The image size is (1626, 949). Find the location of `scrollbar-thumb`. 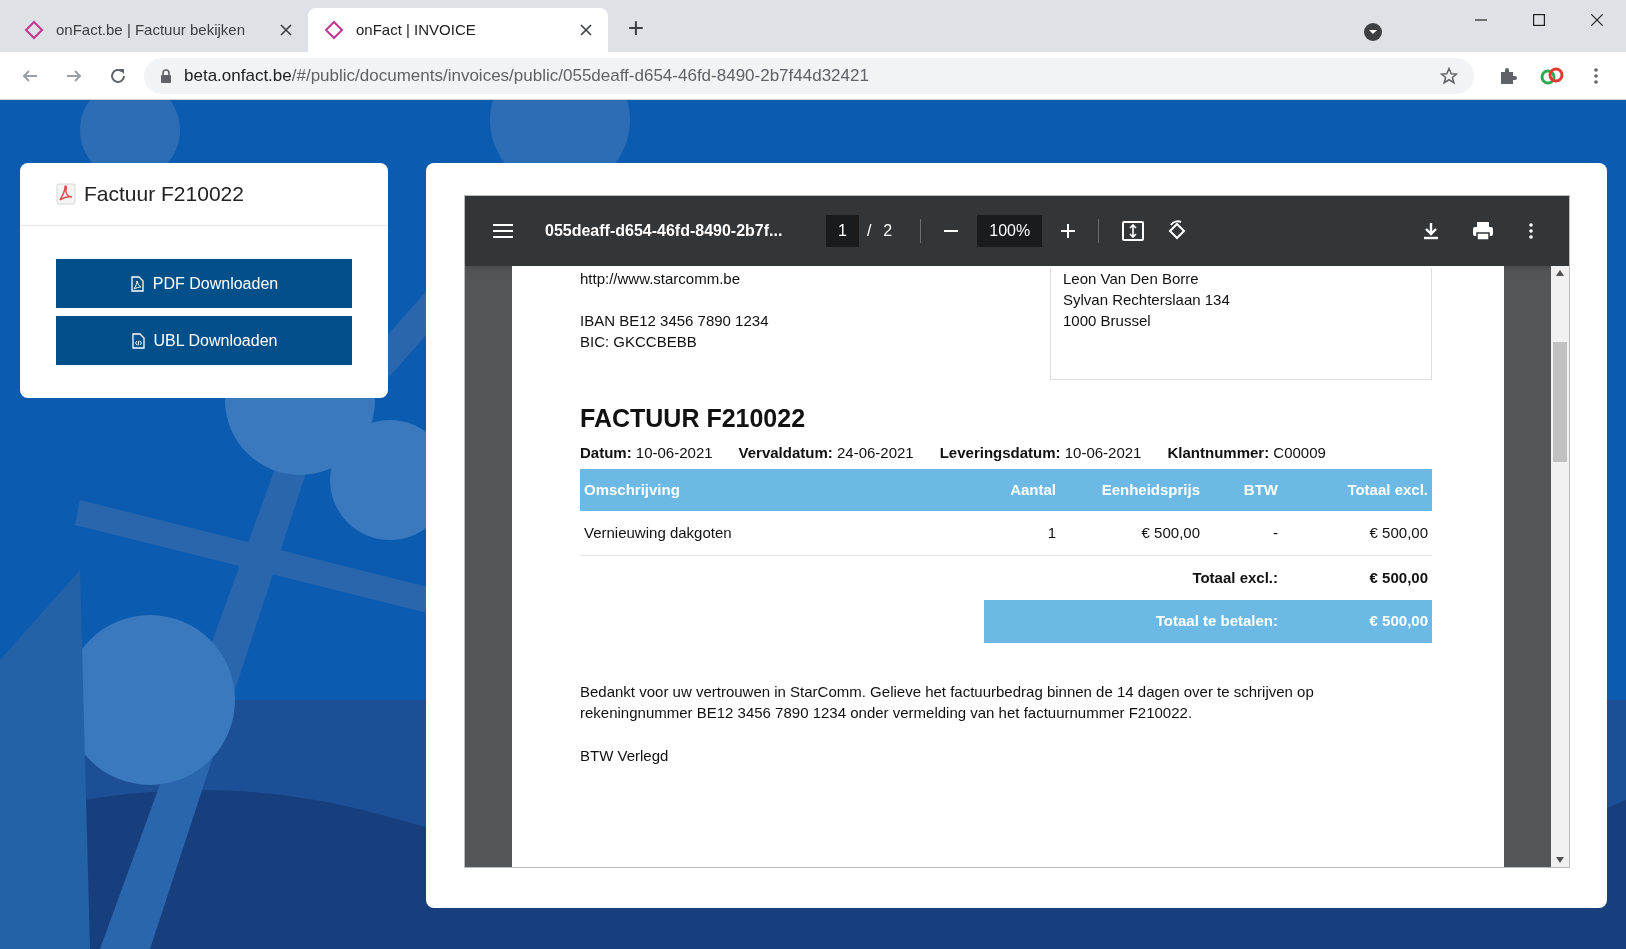

scrollbar-thumb is located at coordinates (1560, 401).